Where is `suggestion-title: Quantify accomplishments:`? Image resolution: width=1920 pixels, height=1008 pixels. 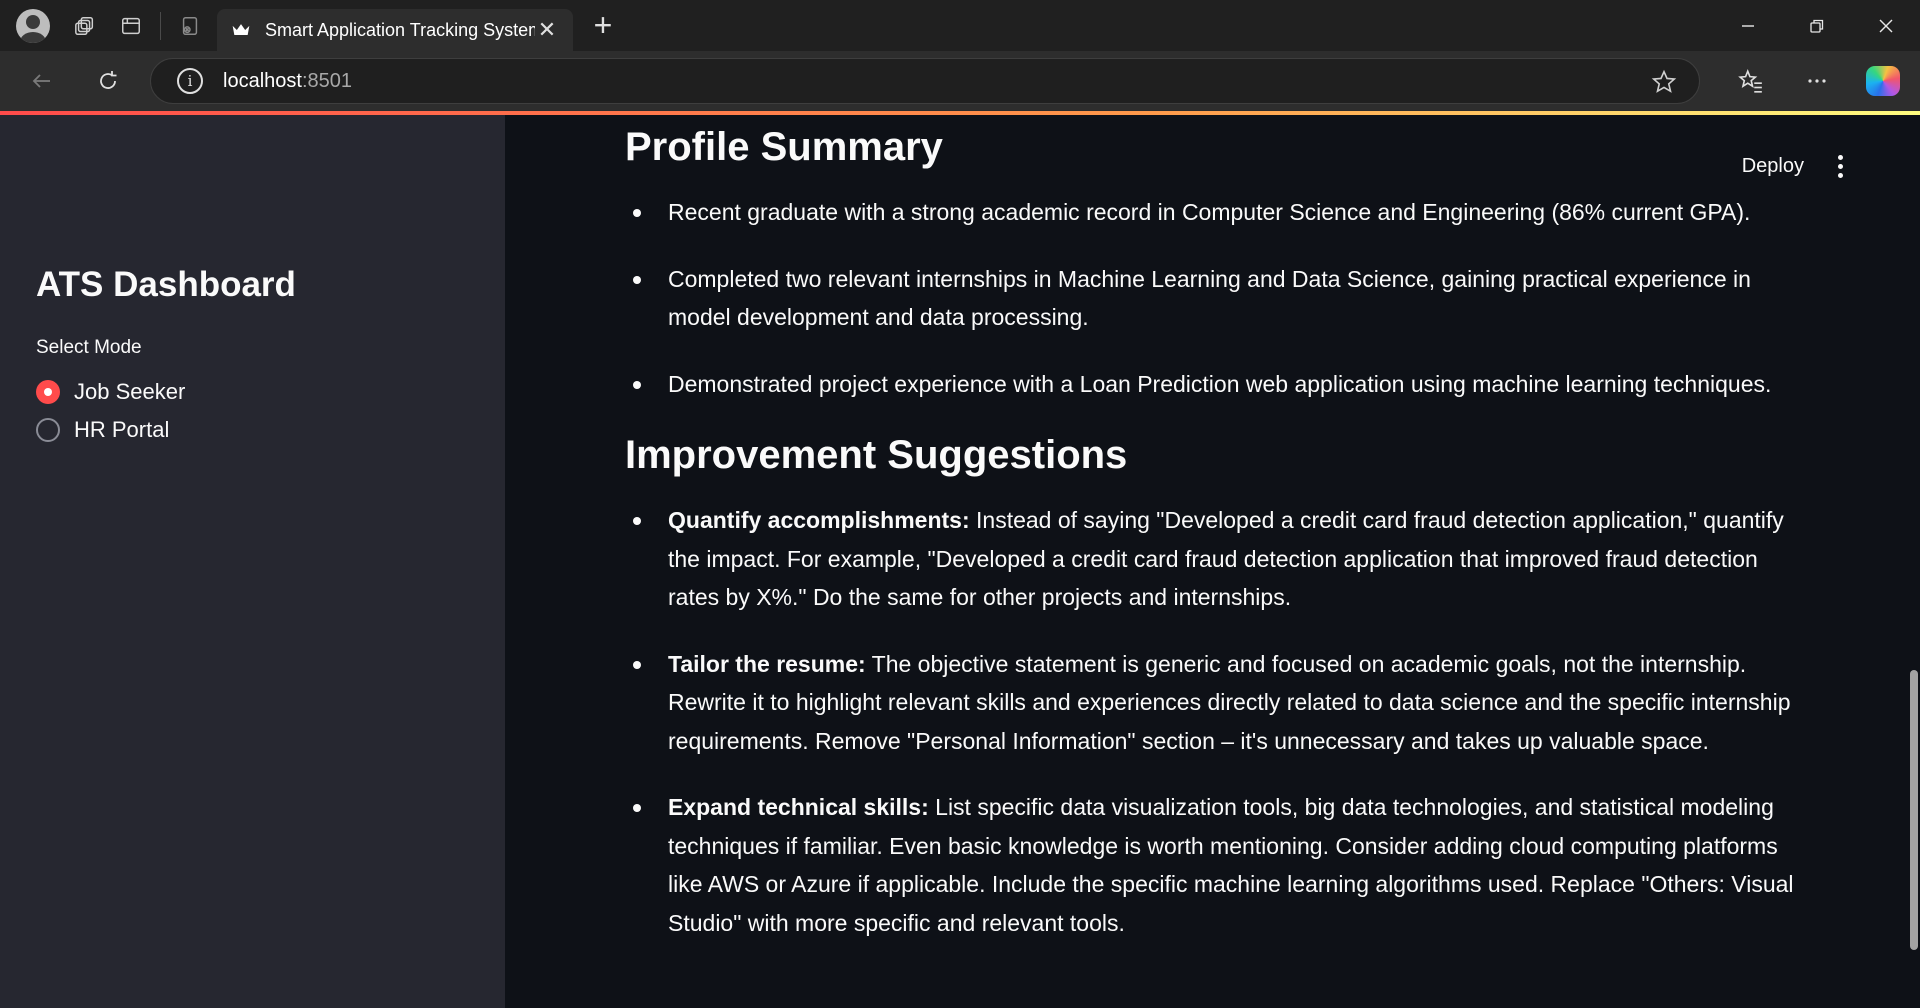
suggestion-title: Quantify accomplishments: is located at coordinates (819, 520).